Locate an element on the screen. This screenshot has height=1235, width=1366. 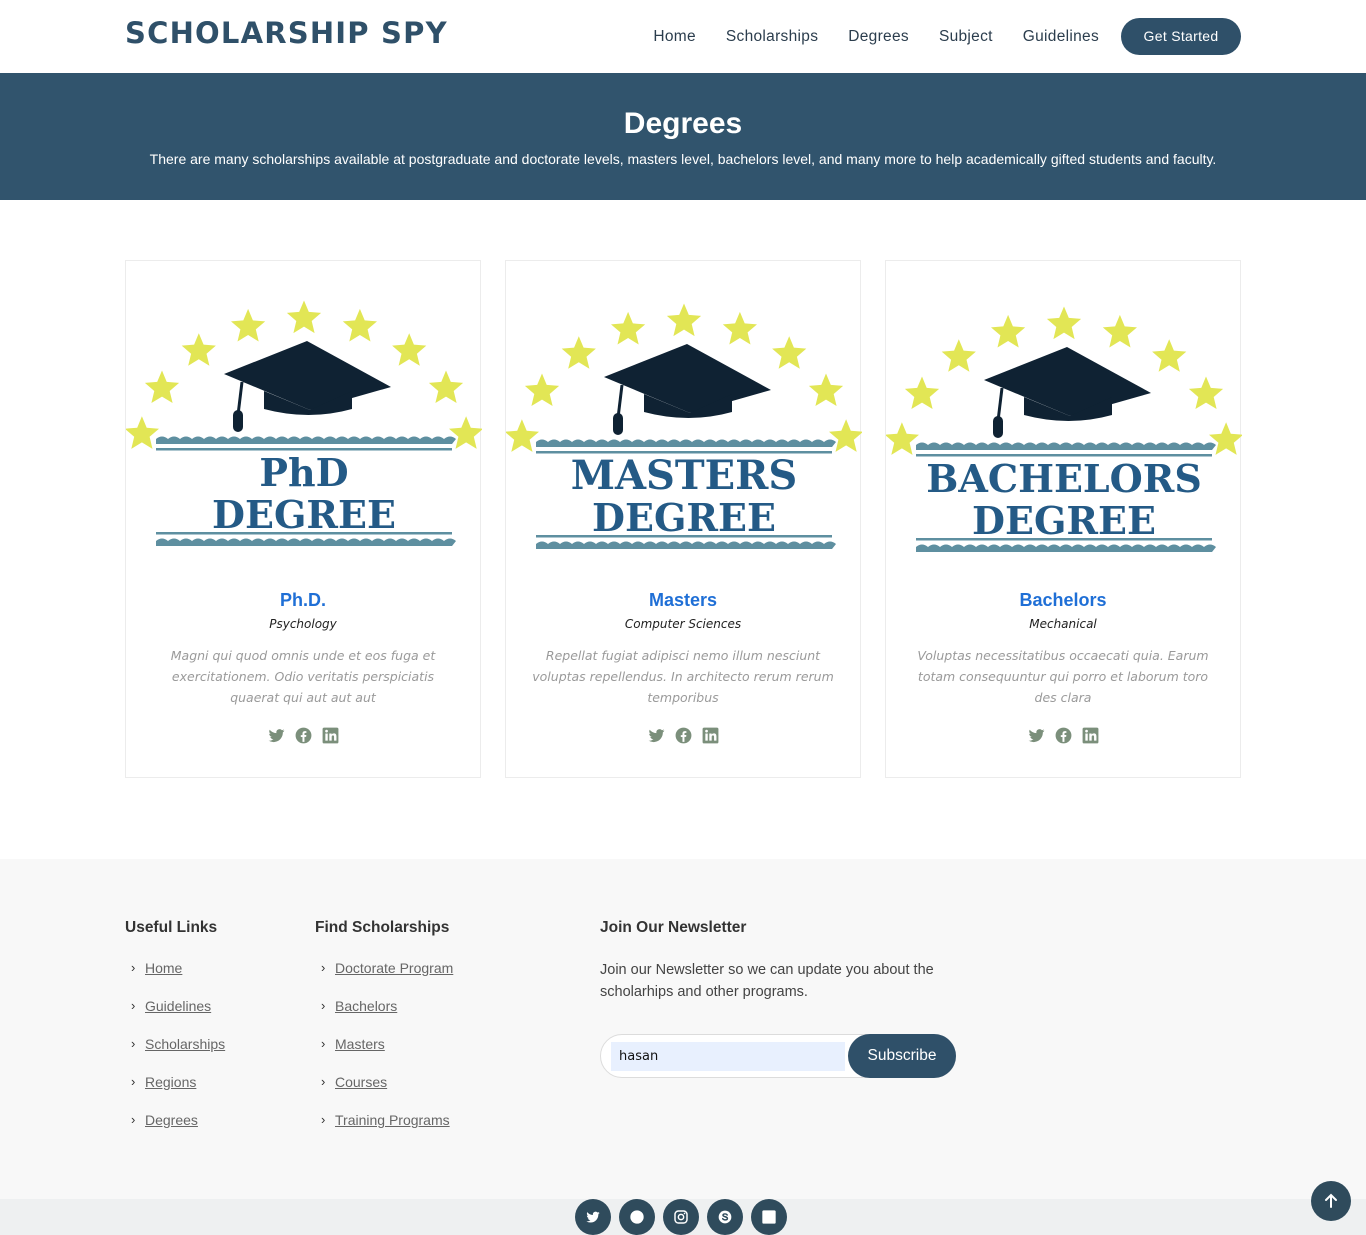
nav-degrees: Degrees is located at coordinates (878, 36).